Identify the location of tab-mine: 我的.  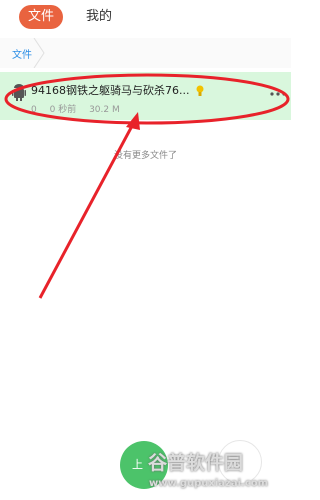
(99, 17).